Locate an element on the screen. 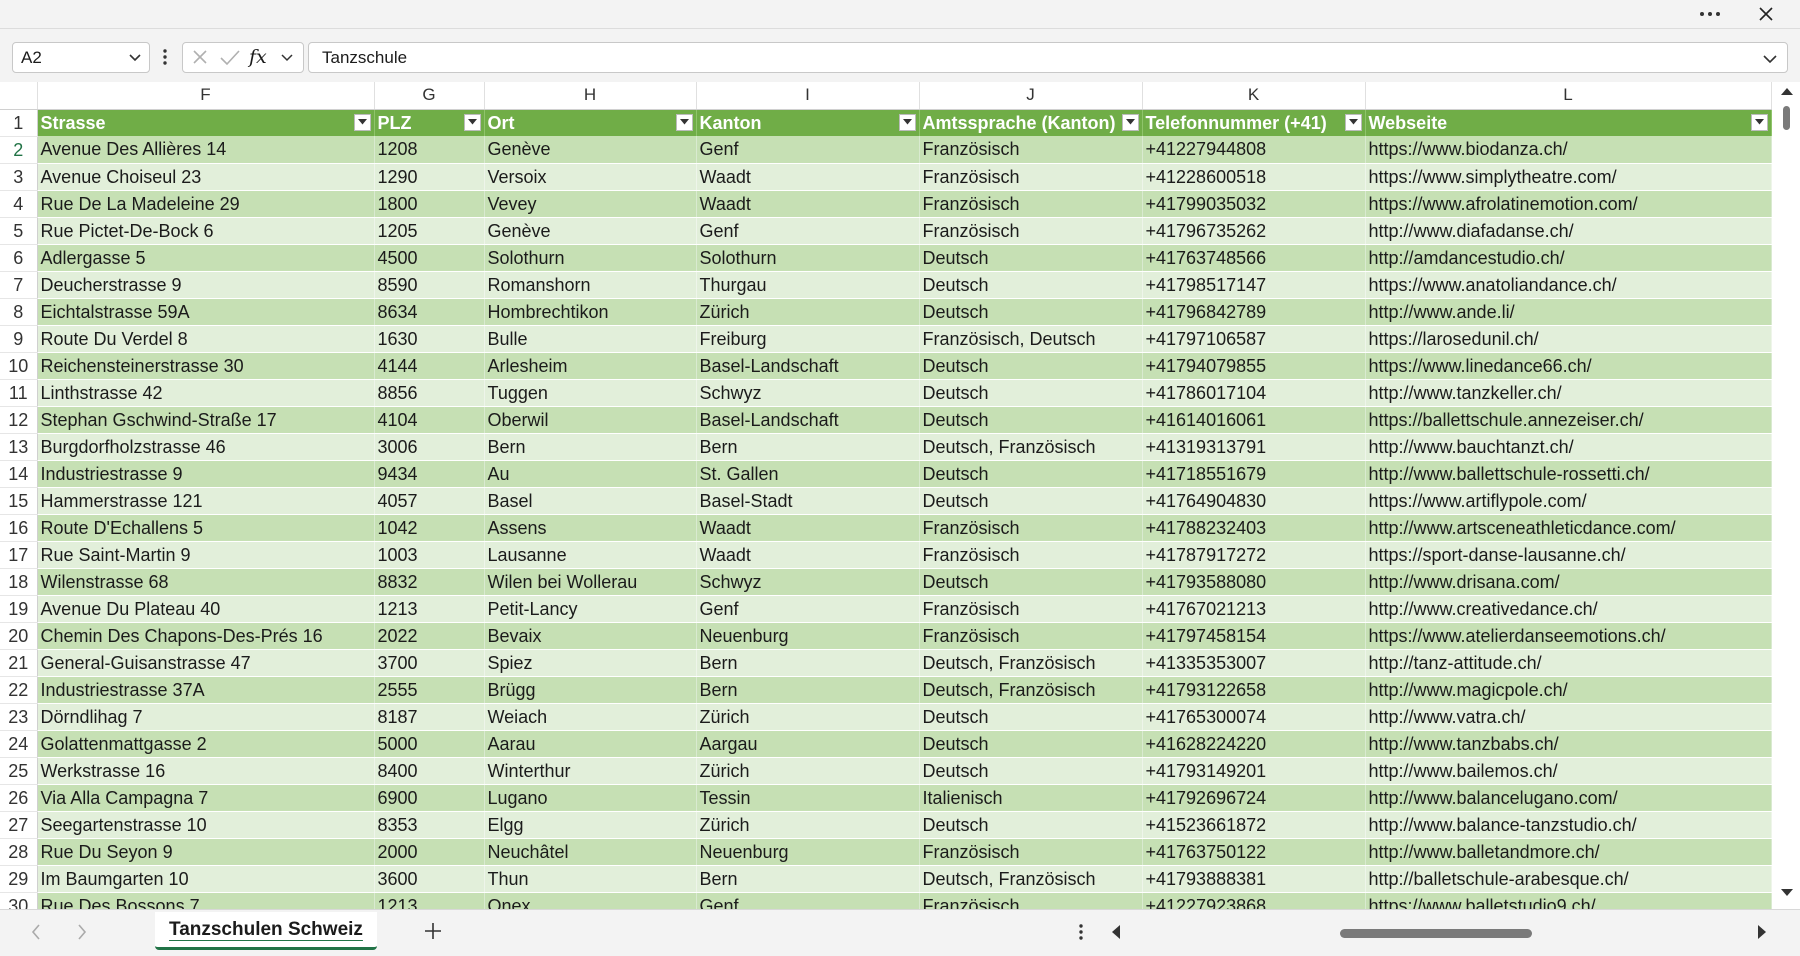  table-cell: Bevaix is located at coordinates (590, 636).